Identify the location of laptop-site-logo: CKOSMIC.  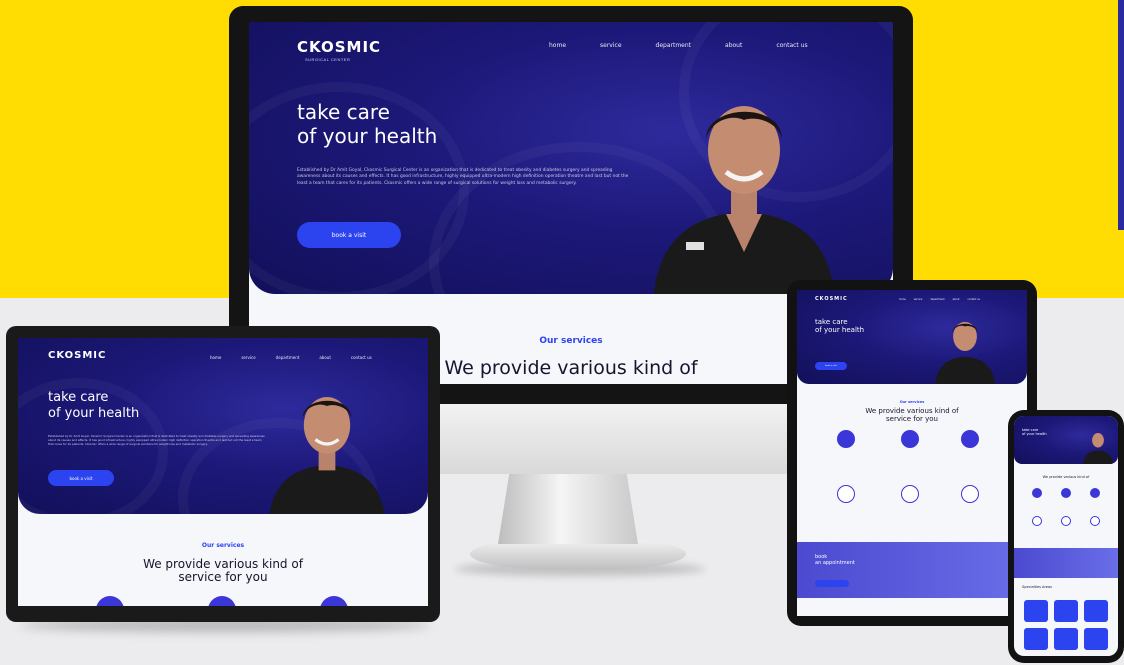
(77, 355).